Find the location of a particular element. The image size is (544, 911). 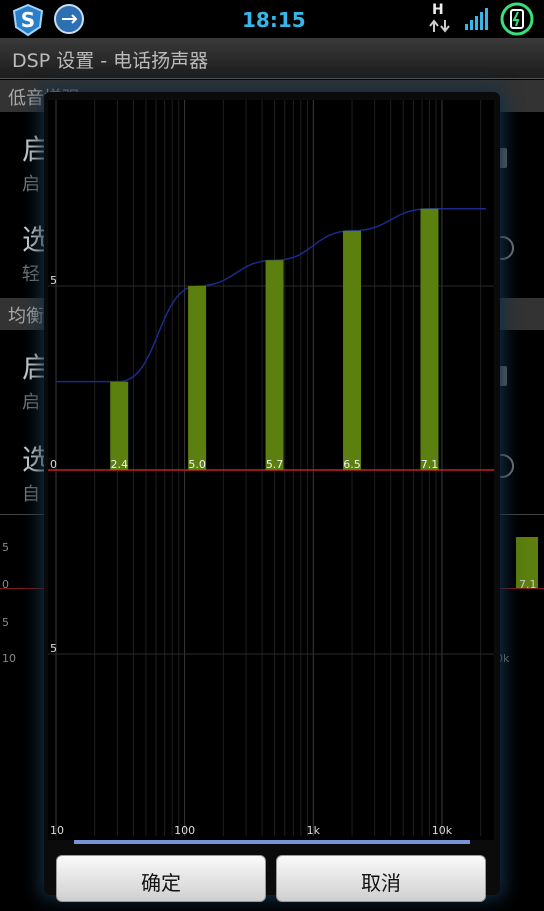

usb-icon is located at coordinates (69, 19).